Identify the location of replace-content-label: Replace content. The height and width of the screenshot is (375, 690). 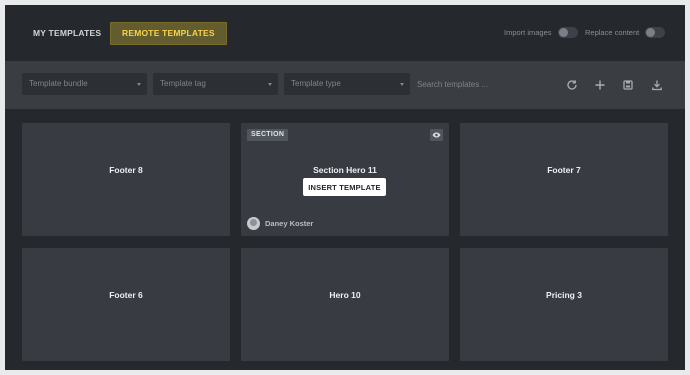
(612, 32).